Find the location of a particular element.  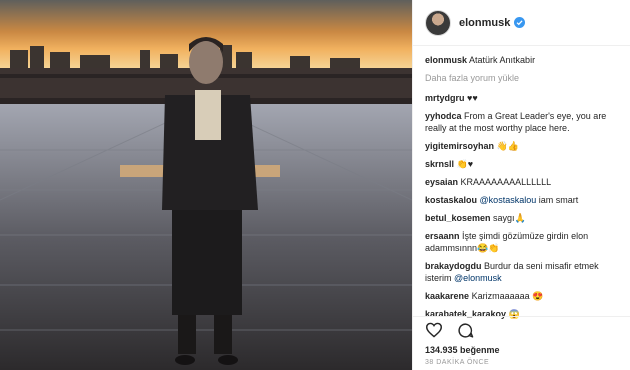

verified-badge-icon is located at coordinates (520, 22).